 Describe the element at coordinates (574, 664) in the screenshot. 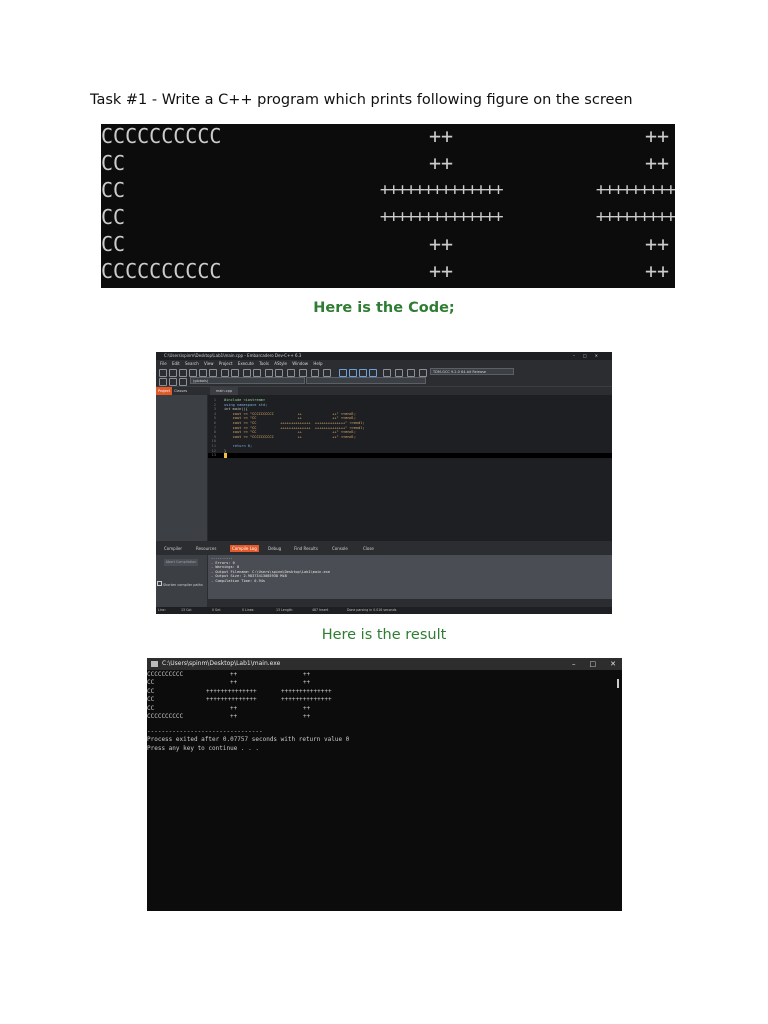

I see `minimize-icon: –` at that location.